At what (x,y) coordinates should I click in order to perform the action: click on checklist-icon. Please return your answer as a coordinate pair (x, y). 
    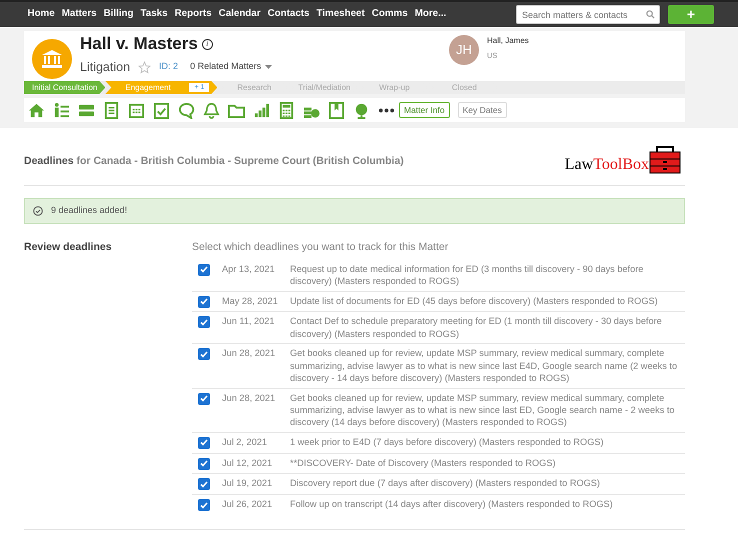
    Looking at the image, I should click on (161, 110).